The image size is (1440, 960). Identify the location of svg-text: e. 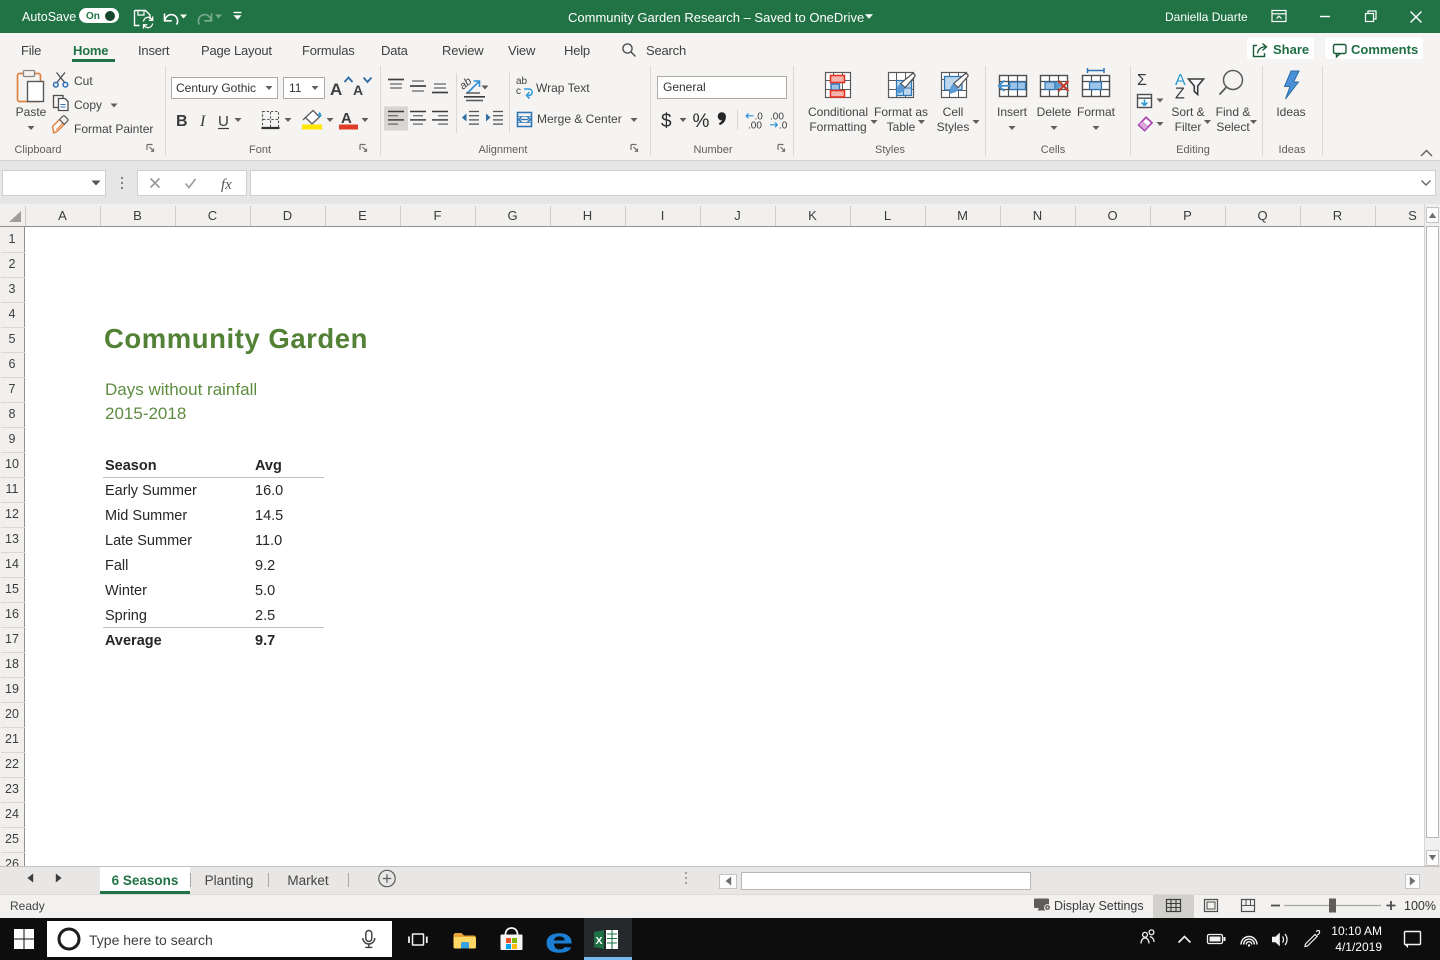
(559, 940).